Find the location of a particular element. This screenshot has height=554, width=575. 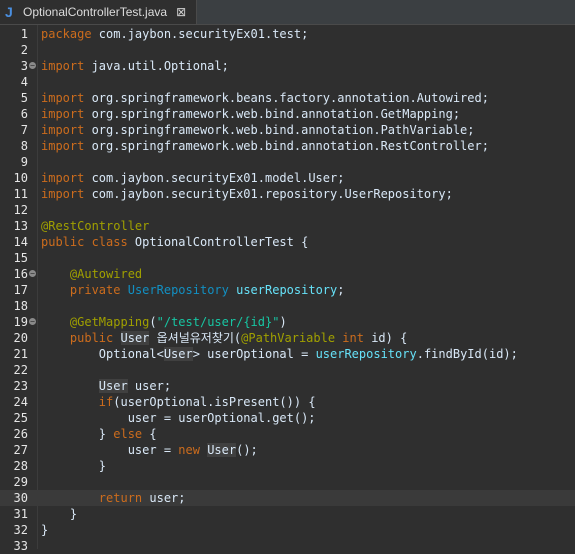

code-text: public class OptionalControllerTest { is located at coordinates (174, 242).